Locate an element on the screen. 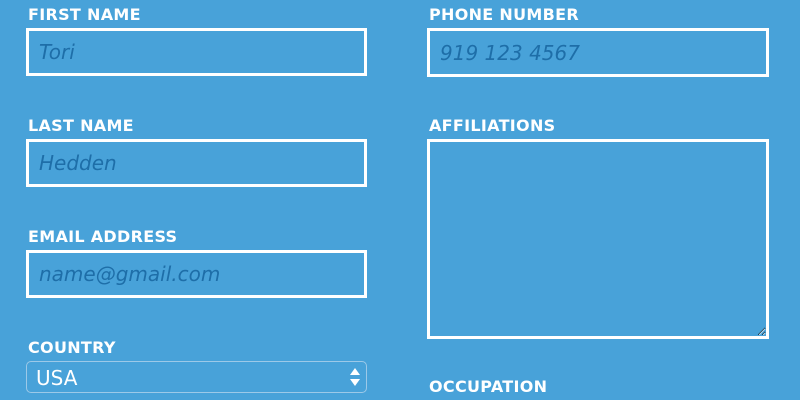  country-select: USA is located at coordinates (196, 377).